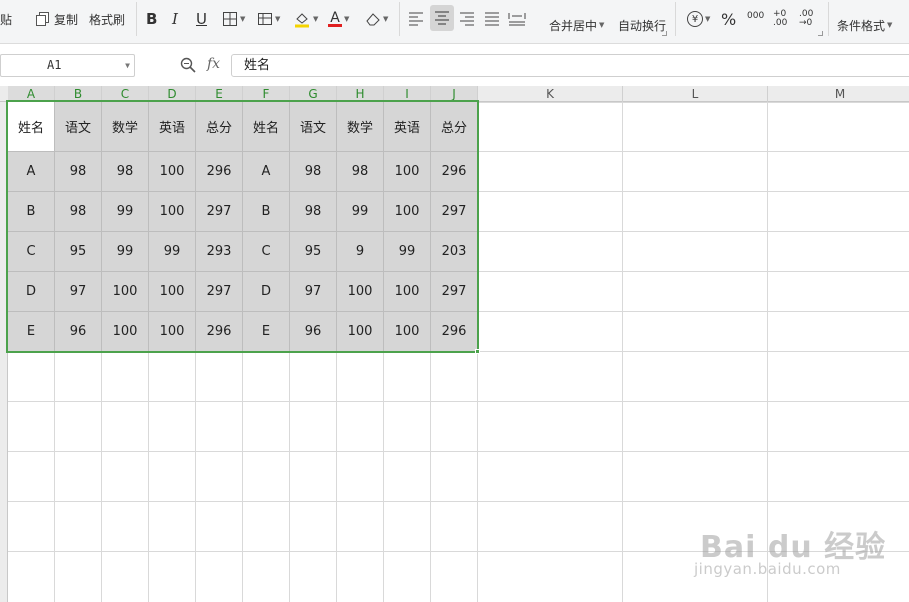 The height and width of the screenshot is (602, 909). What do you see at coordinates (78, 94) in the screenshot?
I see `column-header-b: B` at bounding box center [78, 94].